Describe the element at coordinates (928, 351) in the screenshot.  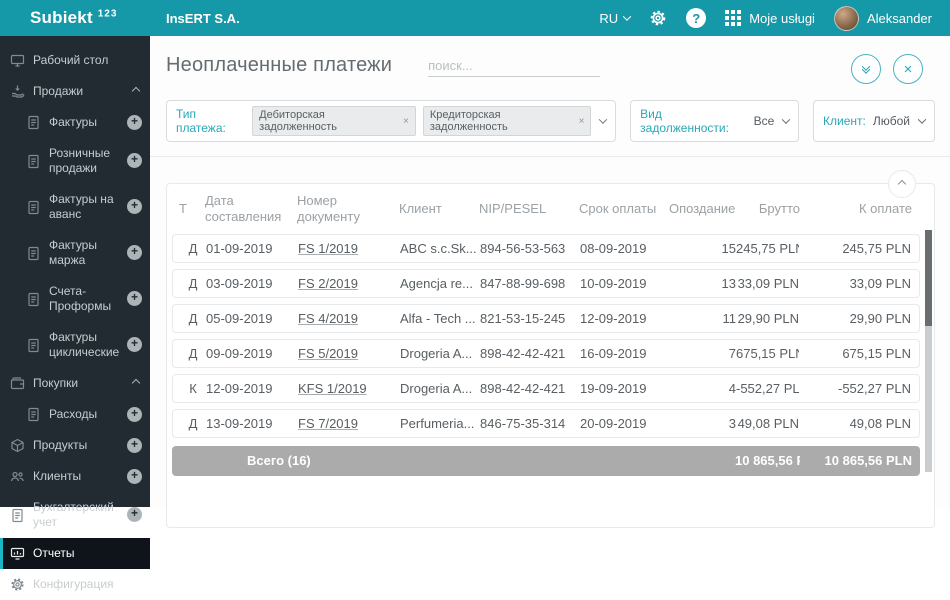
I see `scrollbar-track` at that location.